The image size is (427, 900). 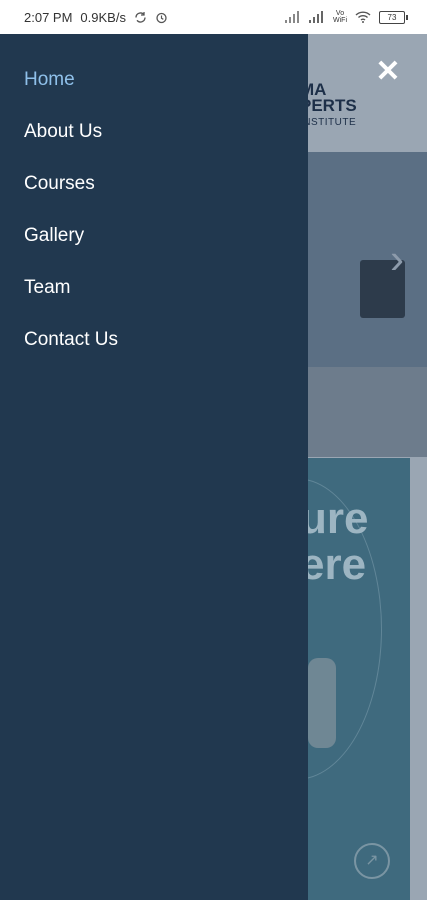 What do you see at coordinates (103, 17) in the screenshot?
I see `network-speed: 0.9KB/s` at bounding box center [103, 17].